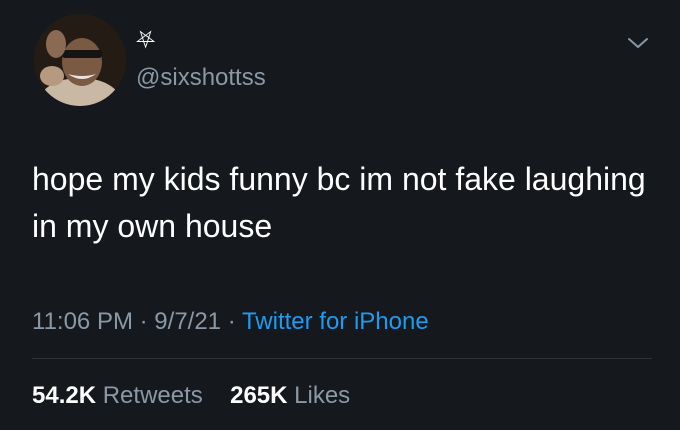 The width and height of the screenshot is (680, 430). I want to click on tweet-stats: 54.2K Retweets 265K Likes, so click(191, 396).